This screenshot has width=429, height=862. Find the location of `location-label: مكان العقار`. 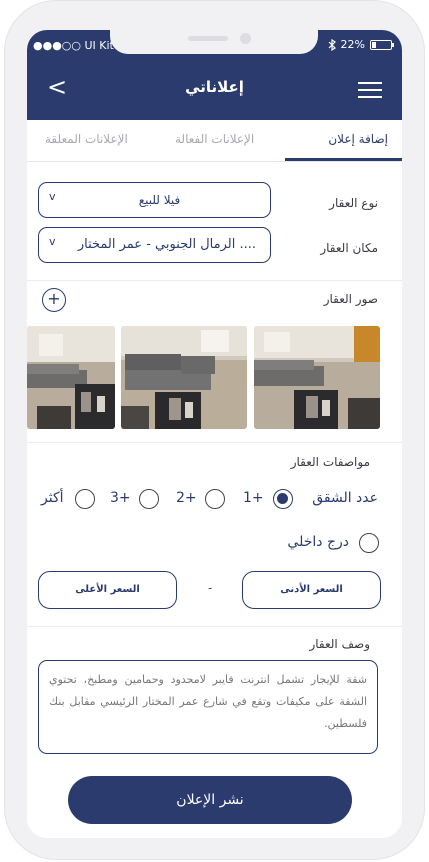

location-label: مكان العقار is located at coordinates (349, 248).